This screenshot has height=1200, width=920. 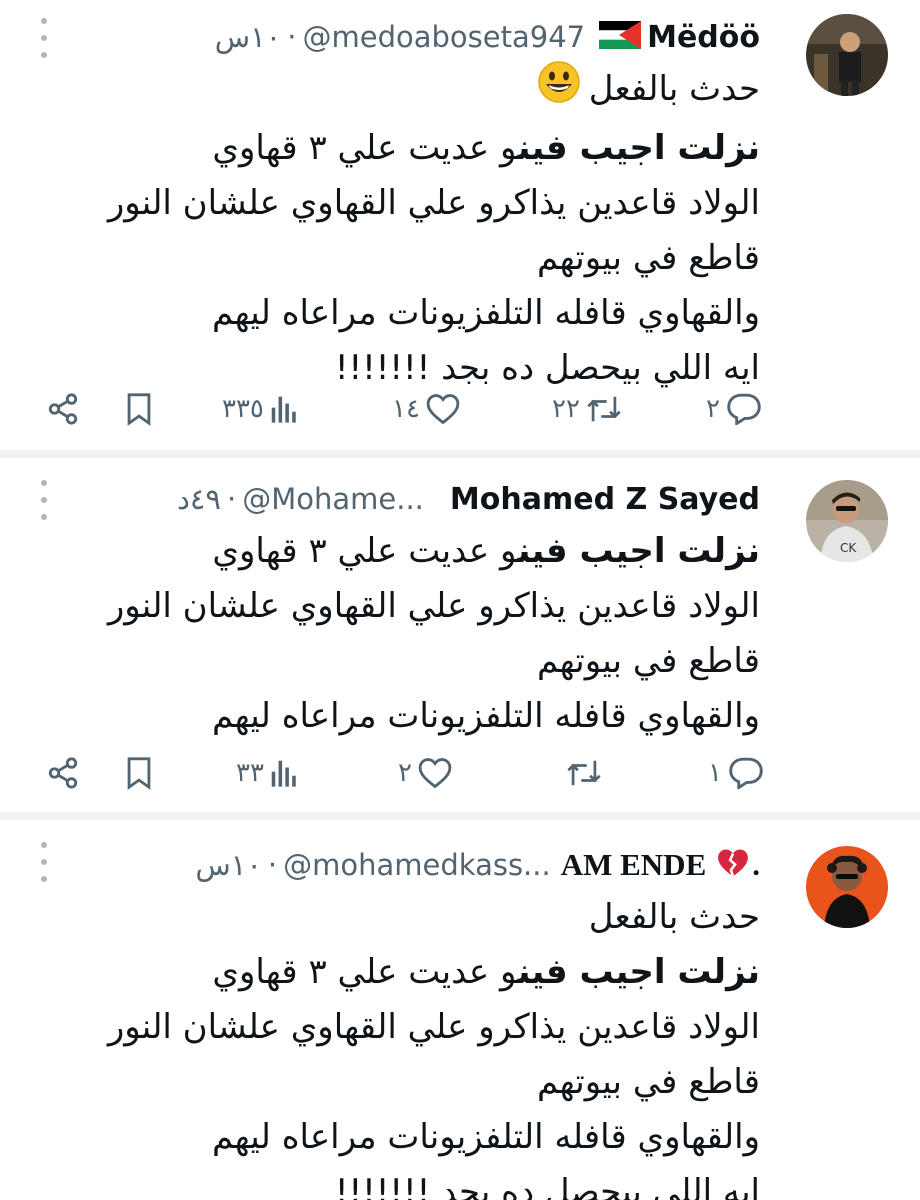 I want to click on display-name: Mëdöö, so click(x=703, y=37).